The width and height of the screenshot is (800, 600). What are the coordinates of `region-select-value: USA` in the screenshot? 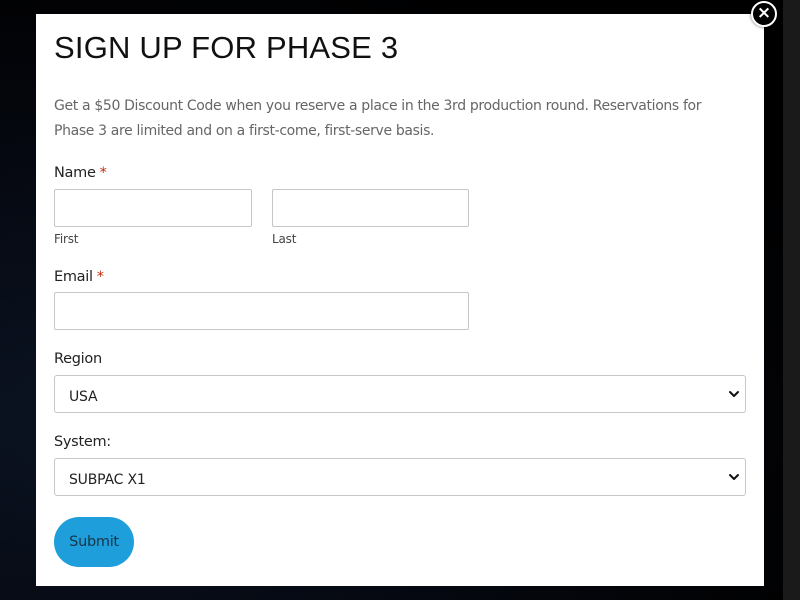 It's located at (83, 397).